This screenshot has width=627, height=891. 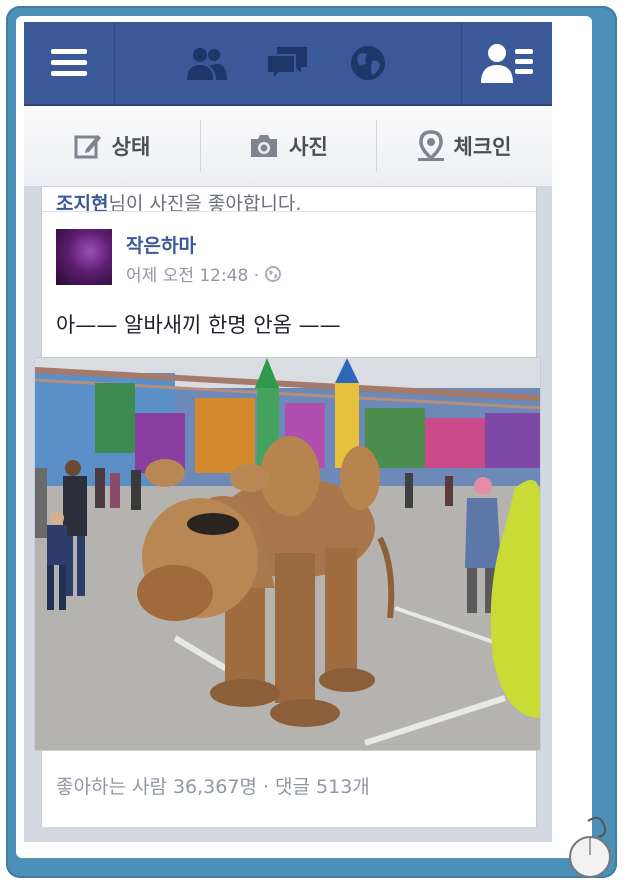 I want to click on checkin-button: 체크인, so click(x=464, y=146).